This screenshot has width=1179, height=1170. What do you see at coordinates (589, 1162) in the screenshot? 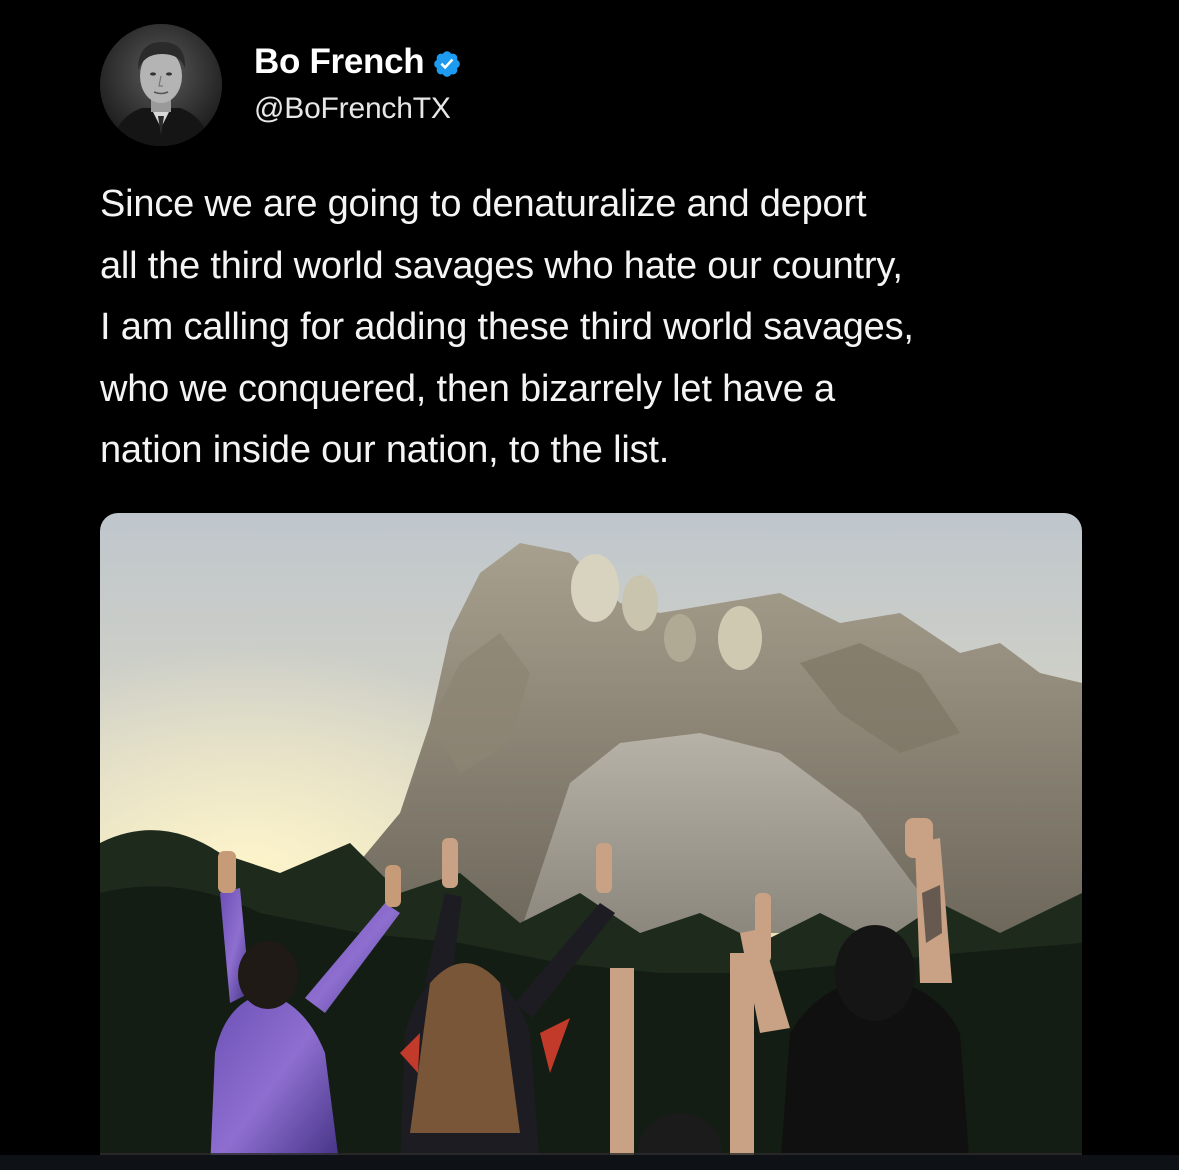
I see `bottom-divider` at bounding box center [589, 1162].